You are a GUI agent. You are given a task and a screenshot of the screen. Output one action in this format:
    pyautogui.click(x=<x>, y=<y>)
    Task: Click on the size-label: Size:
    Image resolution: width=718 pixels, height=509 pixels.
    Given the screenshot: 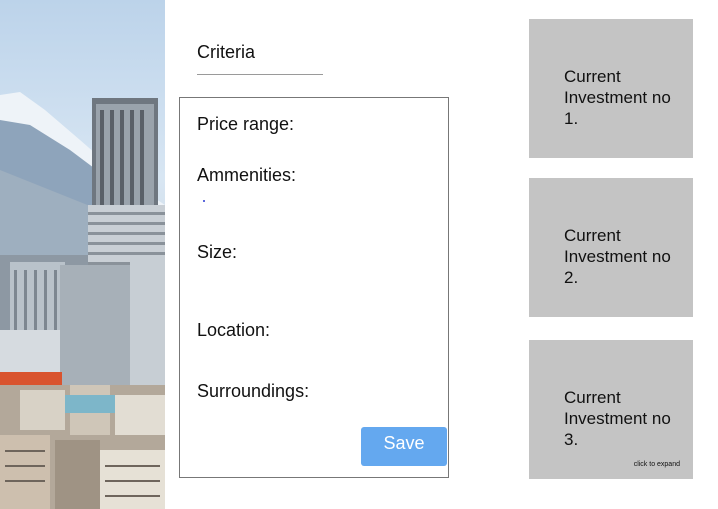 What is the action you would take?
    pyautogui.click(x=217, y=252)
    